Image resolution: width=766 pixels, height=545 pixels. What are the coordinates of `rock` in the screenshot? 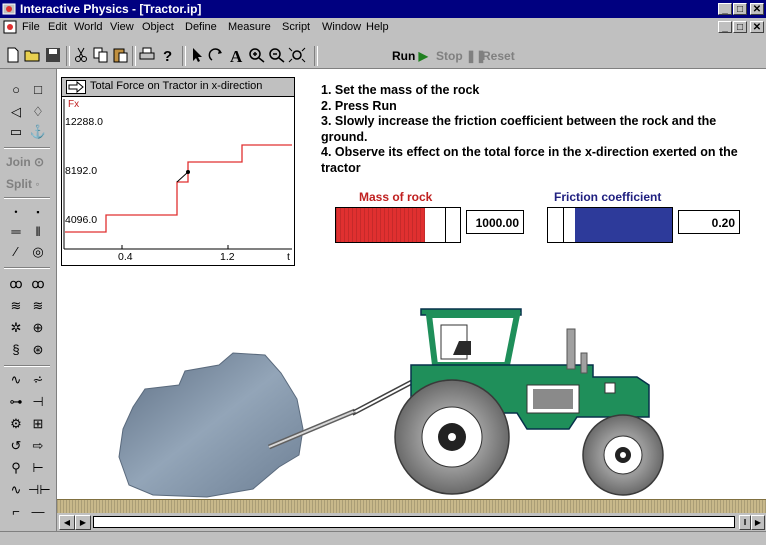 It's located at (211, 425).